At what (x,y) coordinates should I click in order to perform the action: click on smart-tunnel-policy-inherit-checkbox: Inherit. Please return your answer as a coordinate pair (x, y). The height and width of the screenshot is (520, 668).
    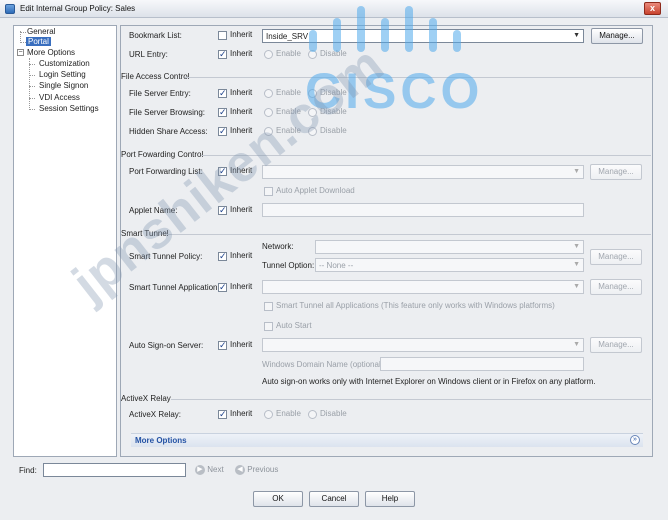
    Looking at the image, I should click on (235, 256).